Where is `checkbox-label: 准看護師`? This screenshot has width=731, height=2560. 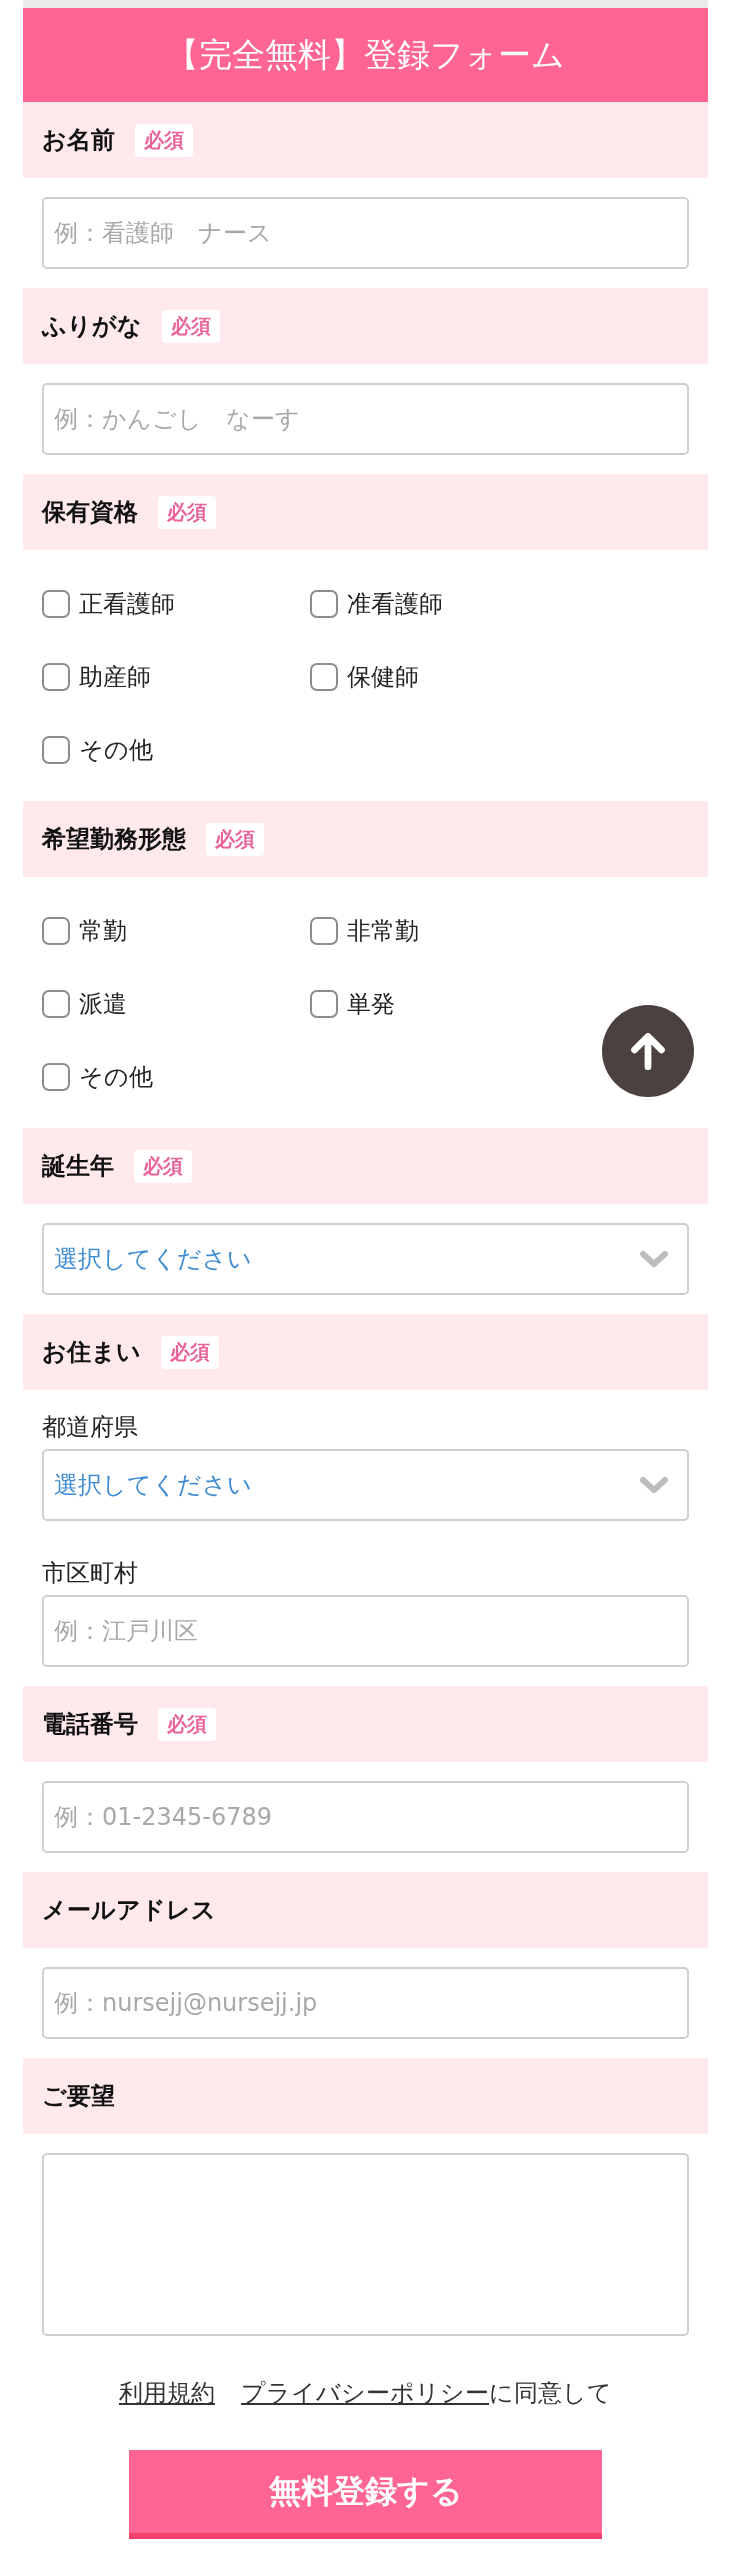
checkbox-label: 准看護師 is located at coordinates (395, 603).